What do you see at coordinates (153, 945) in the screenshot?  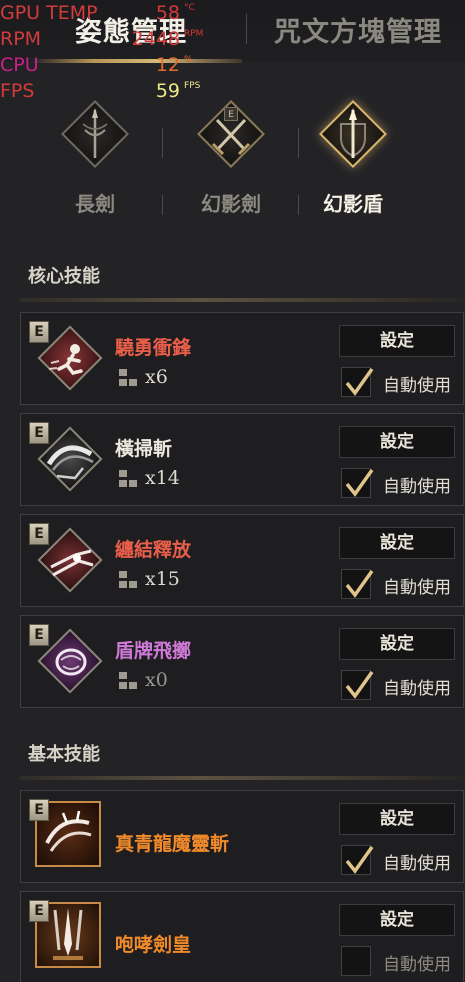 I see `skill-name: 咆哮劍皇` at bounding box center [153, 945].